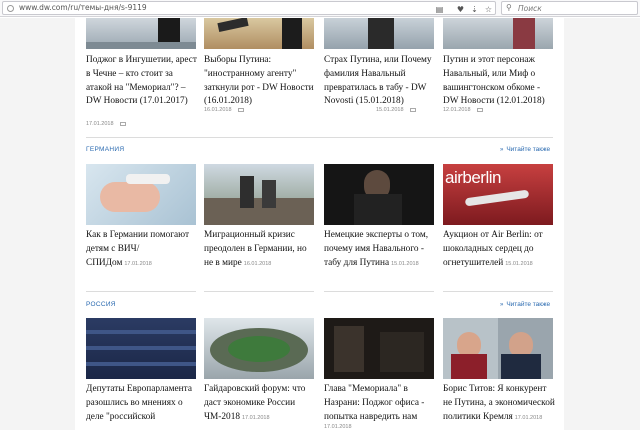 This screenshot has width=640, height=430. What do you see at coordinates (473, 177) in the screenshot?
I see `airberlin-logo: airberlin` at bounding box center [473, 177].